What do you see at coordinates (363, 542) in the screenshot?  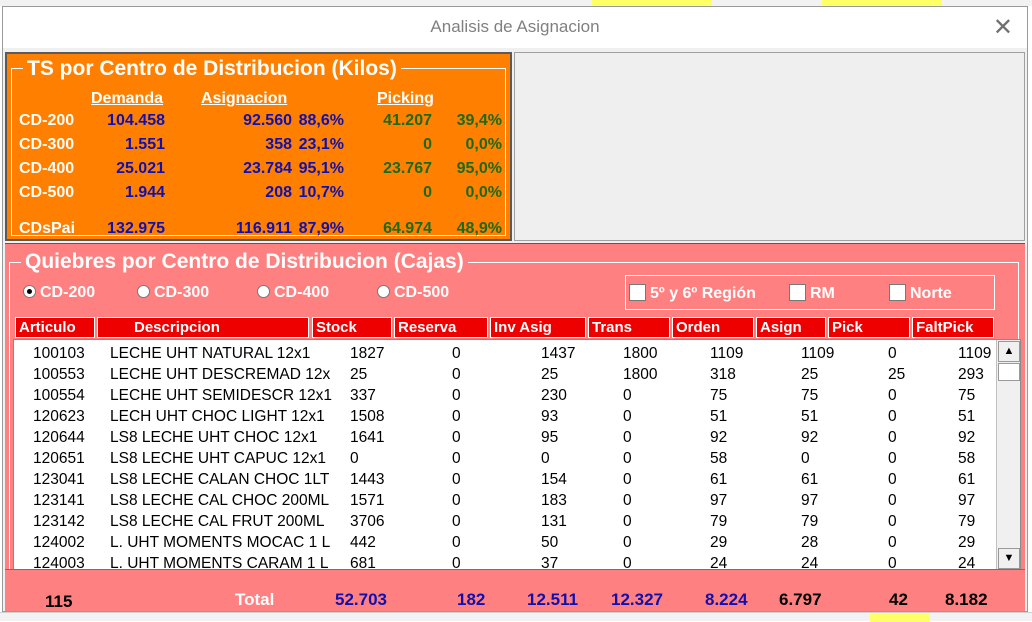 I see `cell-stock: 442` at bounding box center [363, 542].